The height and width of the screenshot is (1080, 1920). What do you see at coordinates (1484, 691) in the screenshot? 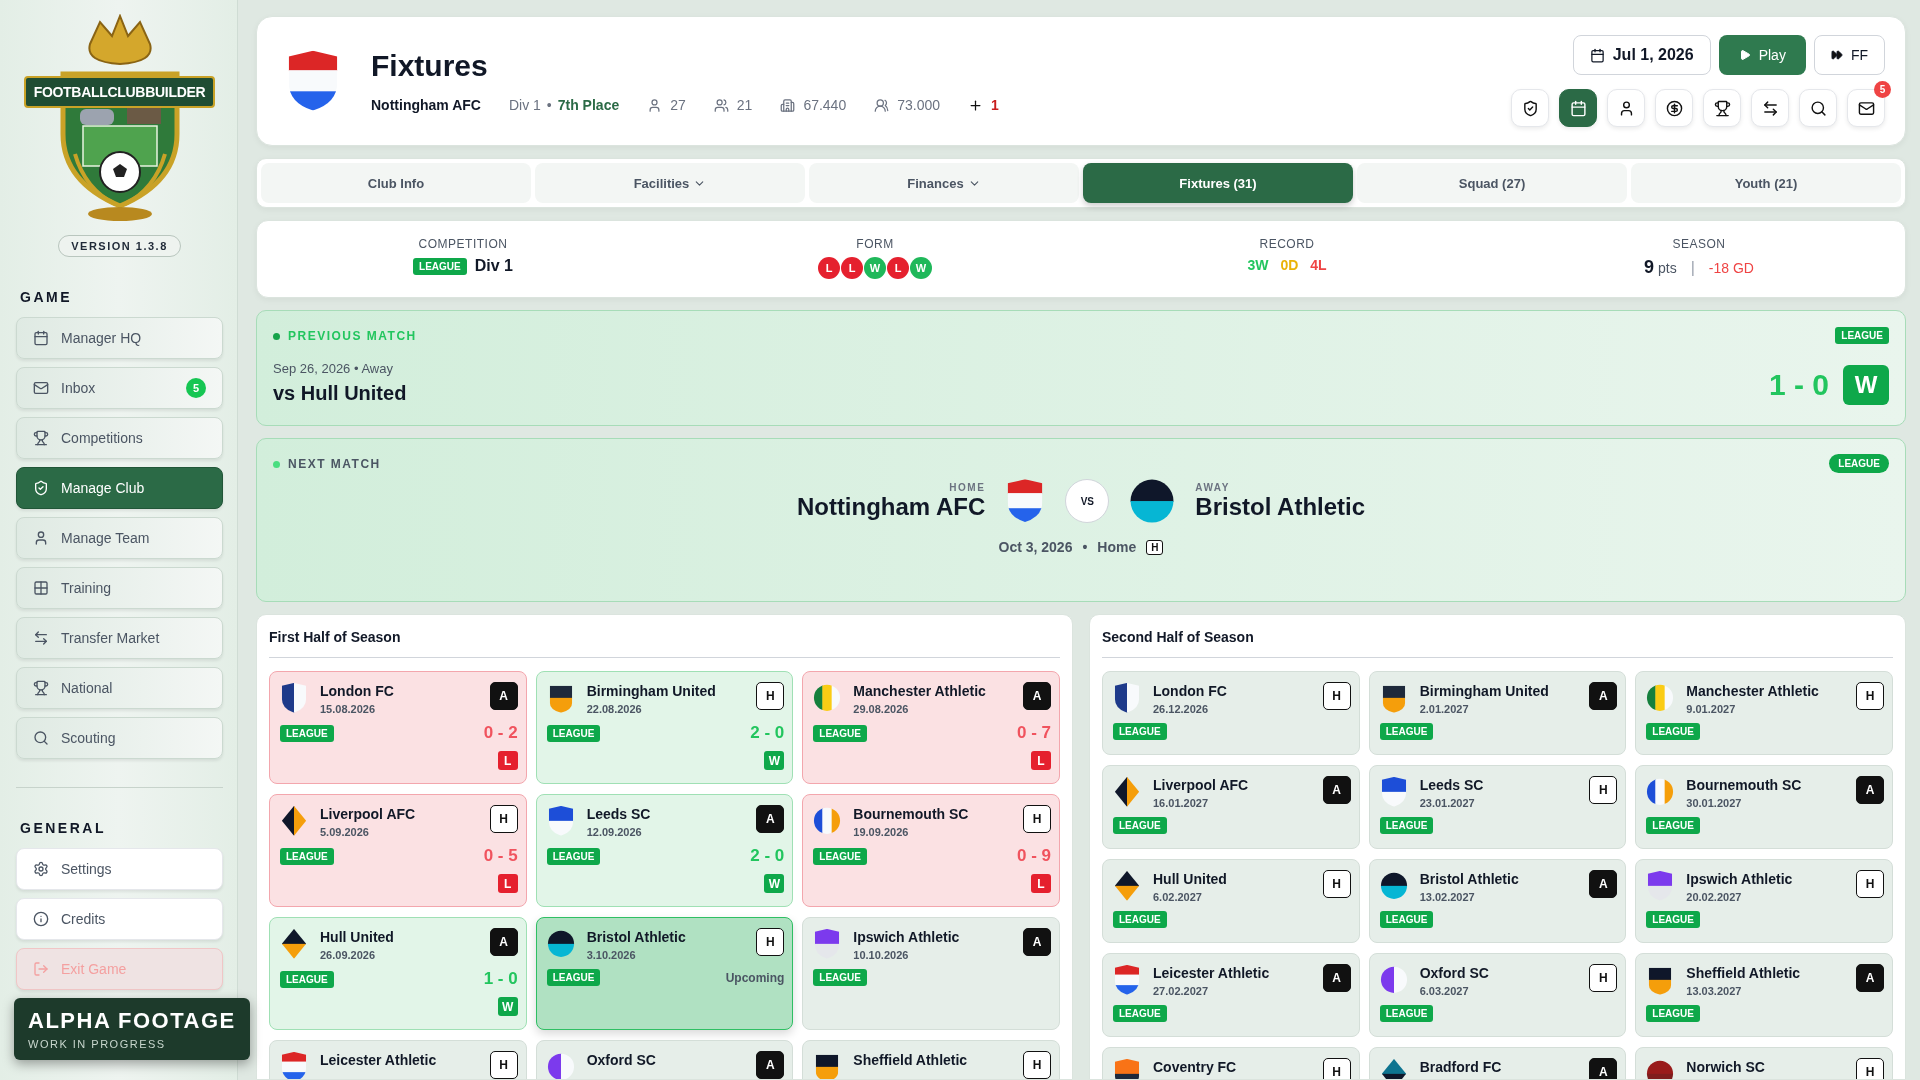
I see `team-name: Birmingham United` at bounding box center [1484, 691].